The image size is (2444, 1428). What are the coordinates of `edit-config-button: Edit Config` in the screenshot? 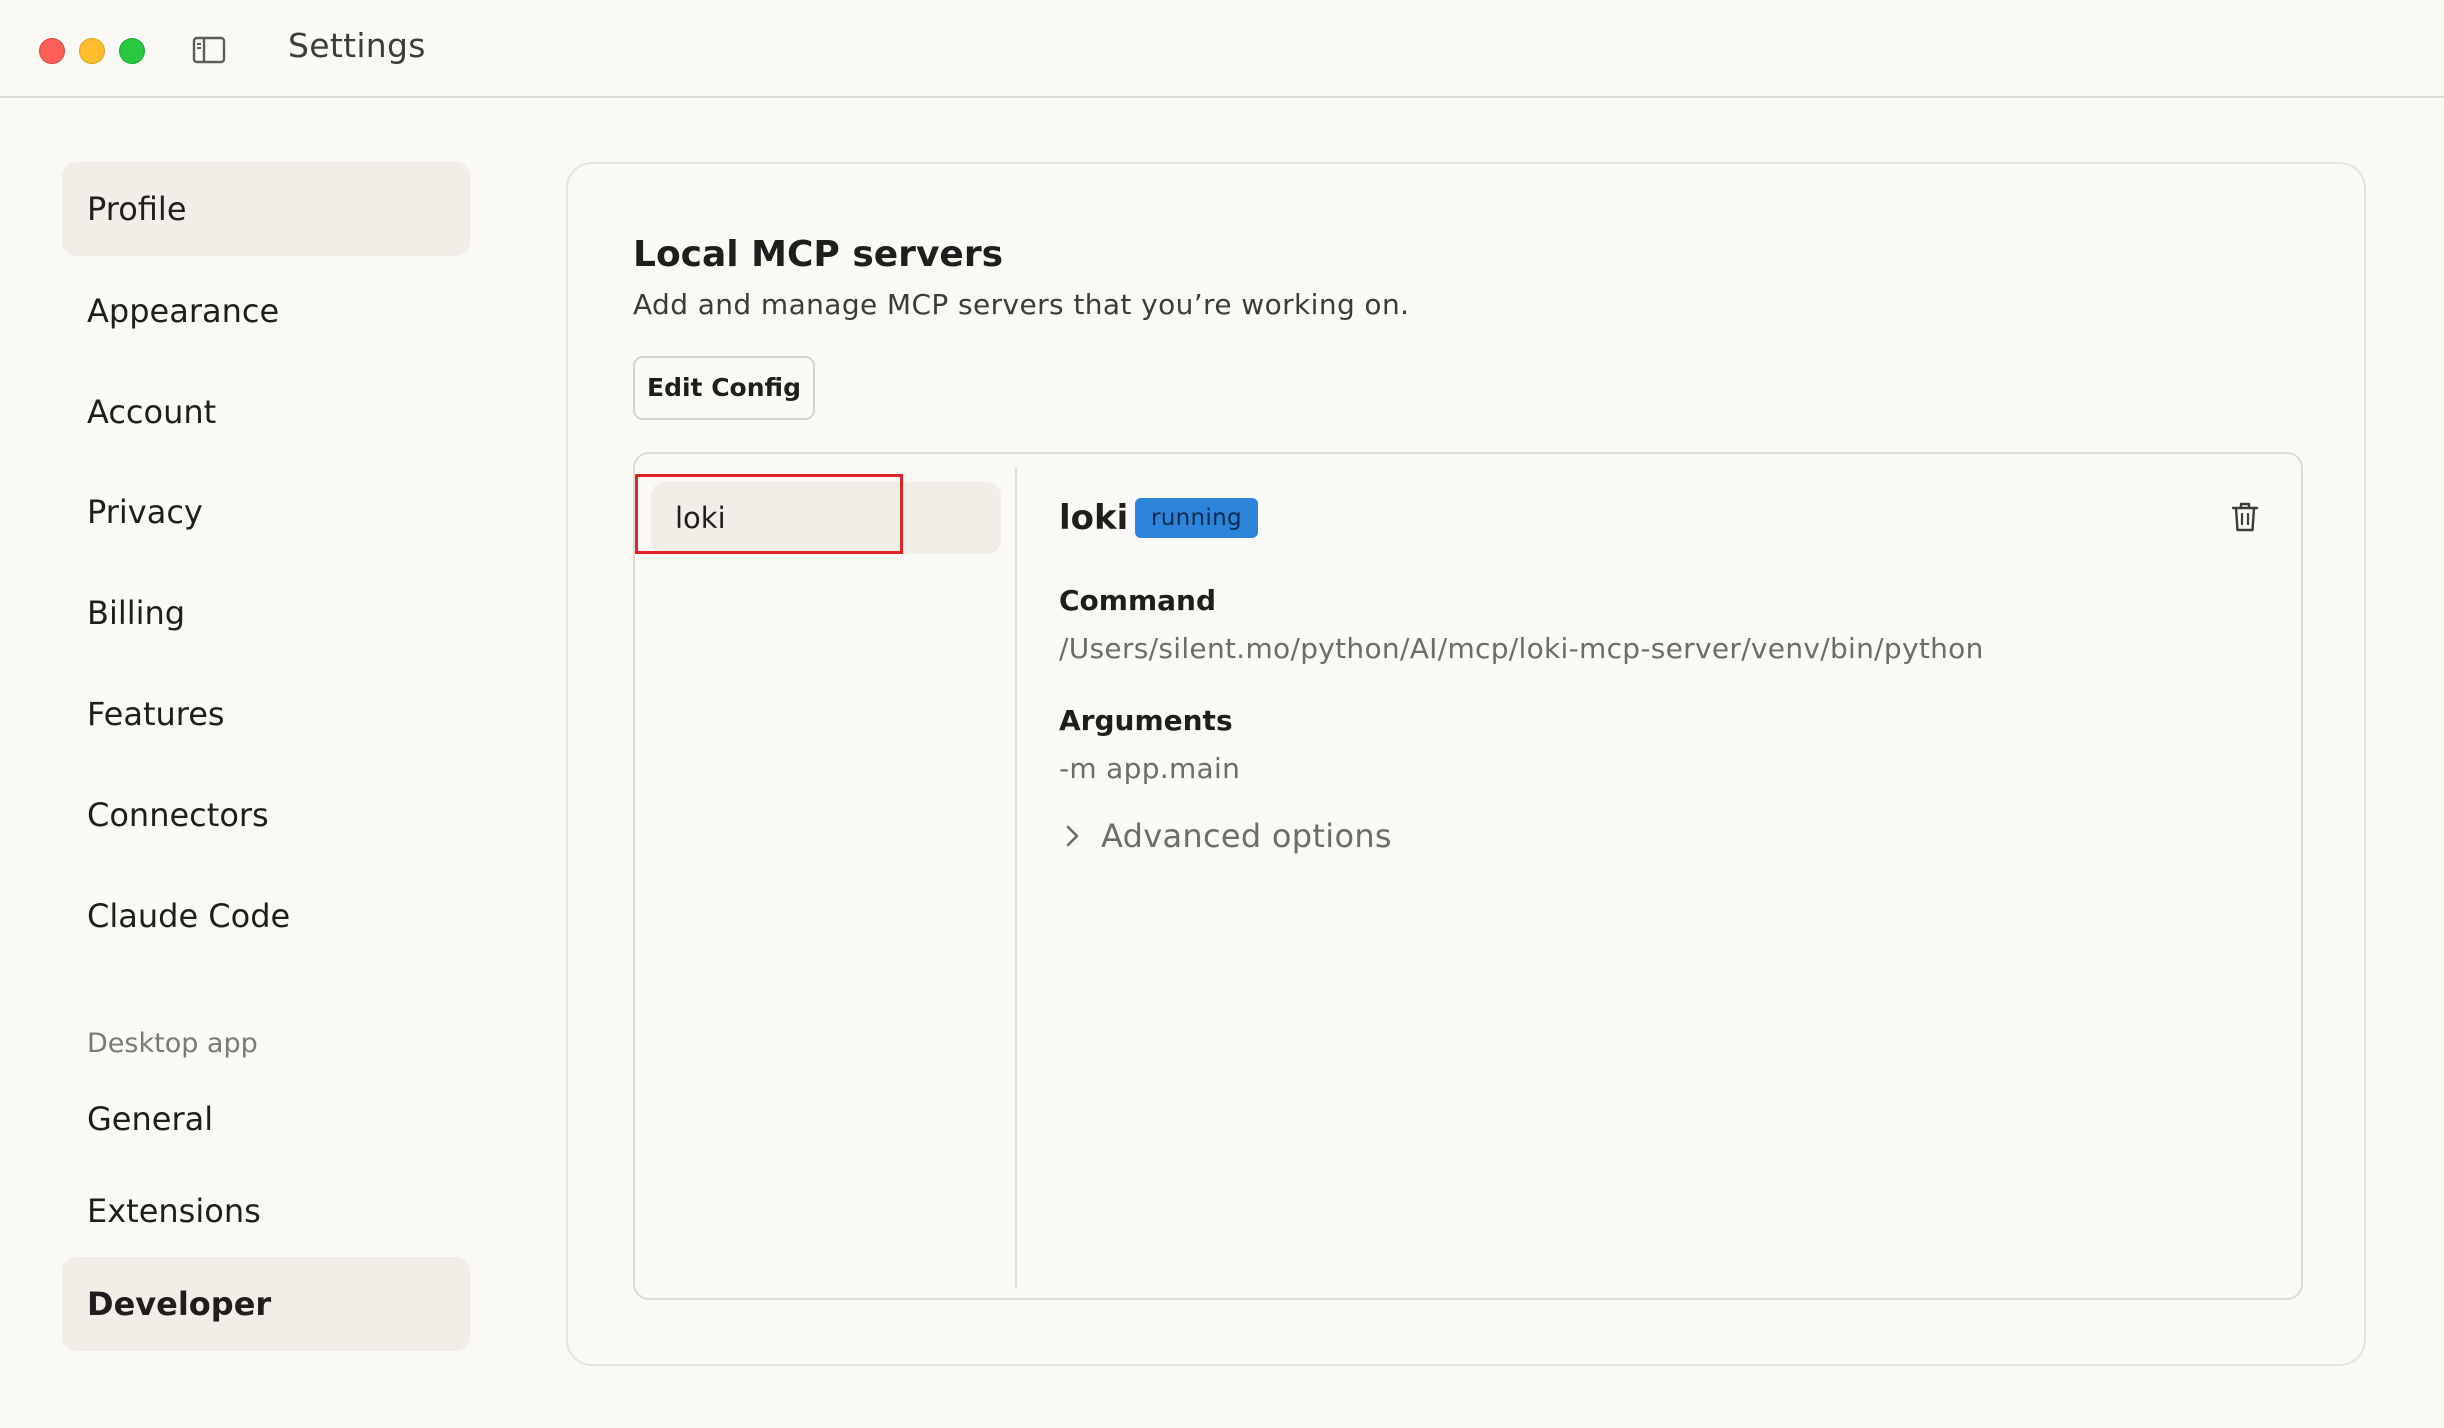 It's located at (724, 388).